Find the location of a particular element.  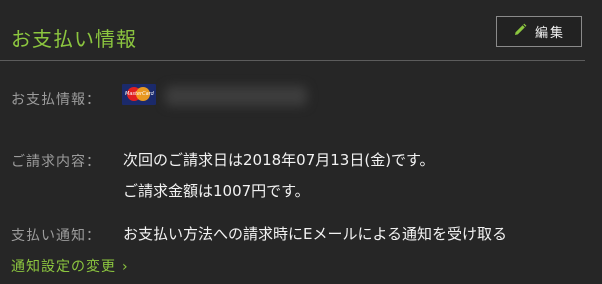

chevron-right-icon: › is located at coordinates (125, 267).